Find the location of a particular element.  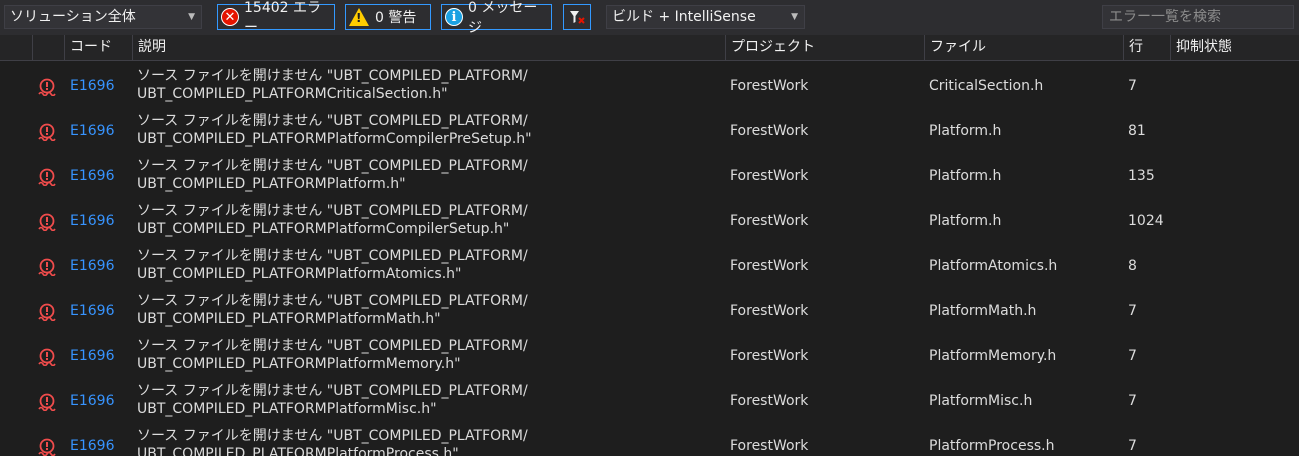

error-line: 135 is located at coordinates (1141, 175).